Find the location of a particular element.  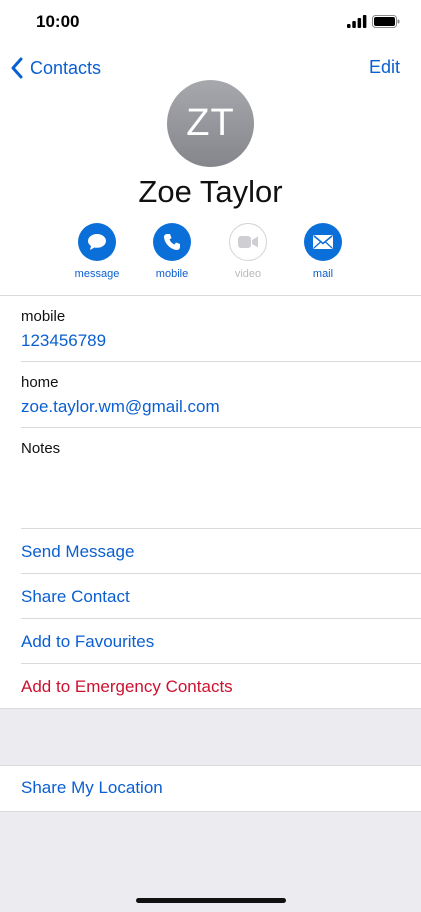

phone-icon is located at coordinates (172, 242).